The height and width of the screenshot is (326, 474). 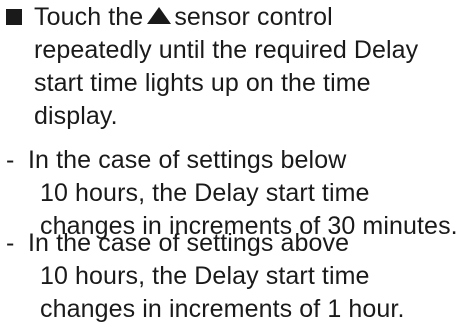 I want to click on note-line: In the case of settings below, so click(x=187, y=160).